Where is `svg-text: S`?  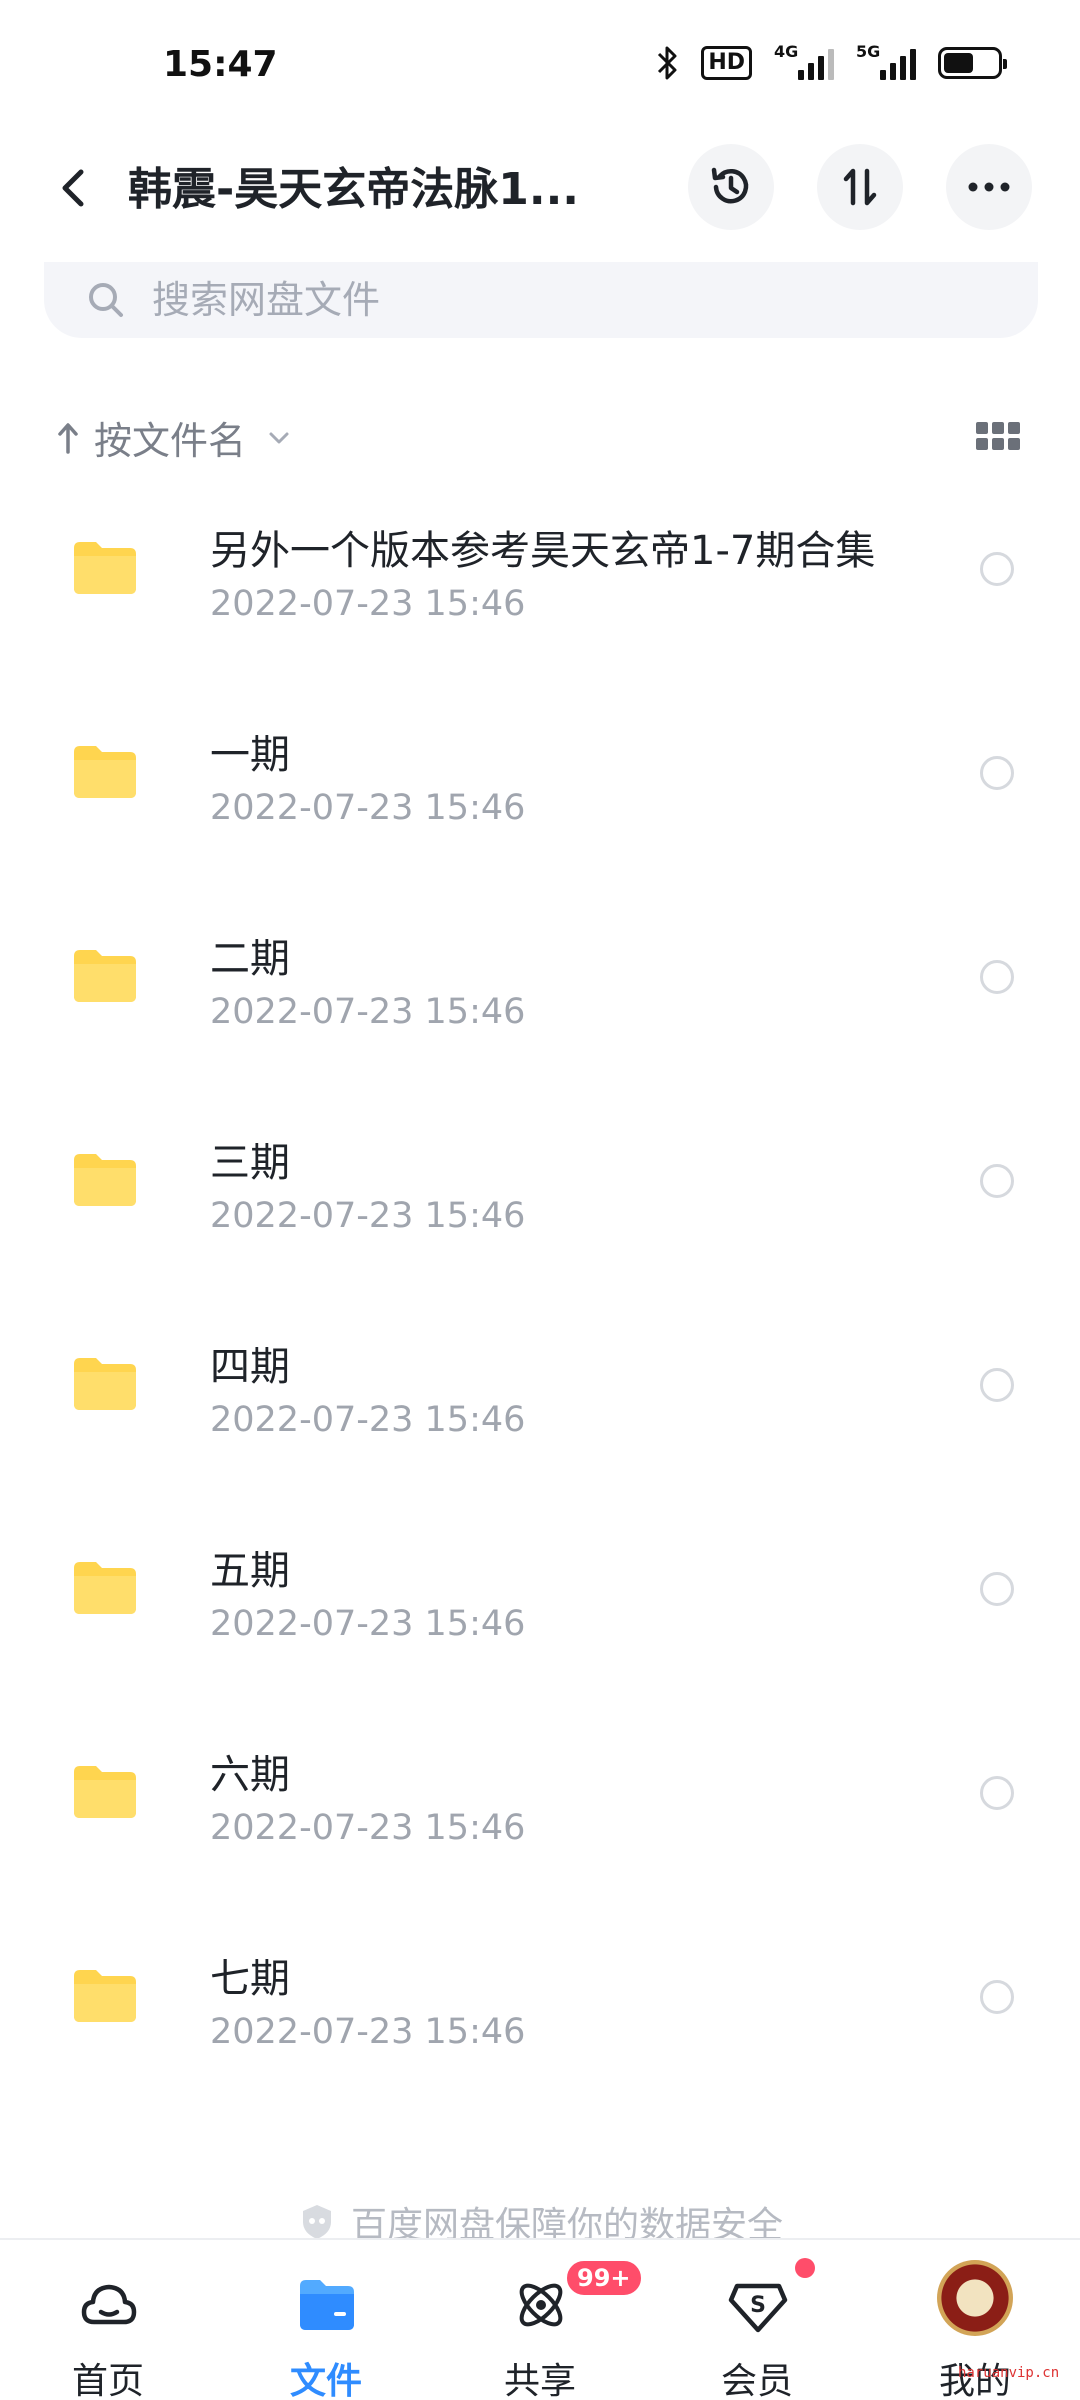 svg-text: S is located at coordinates (758, 2305).